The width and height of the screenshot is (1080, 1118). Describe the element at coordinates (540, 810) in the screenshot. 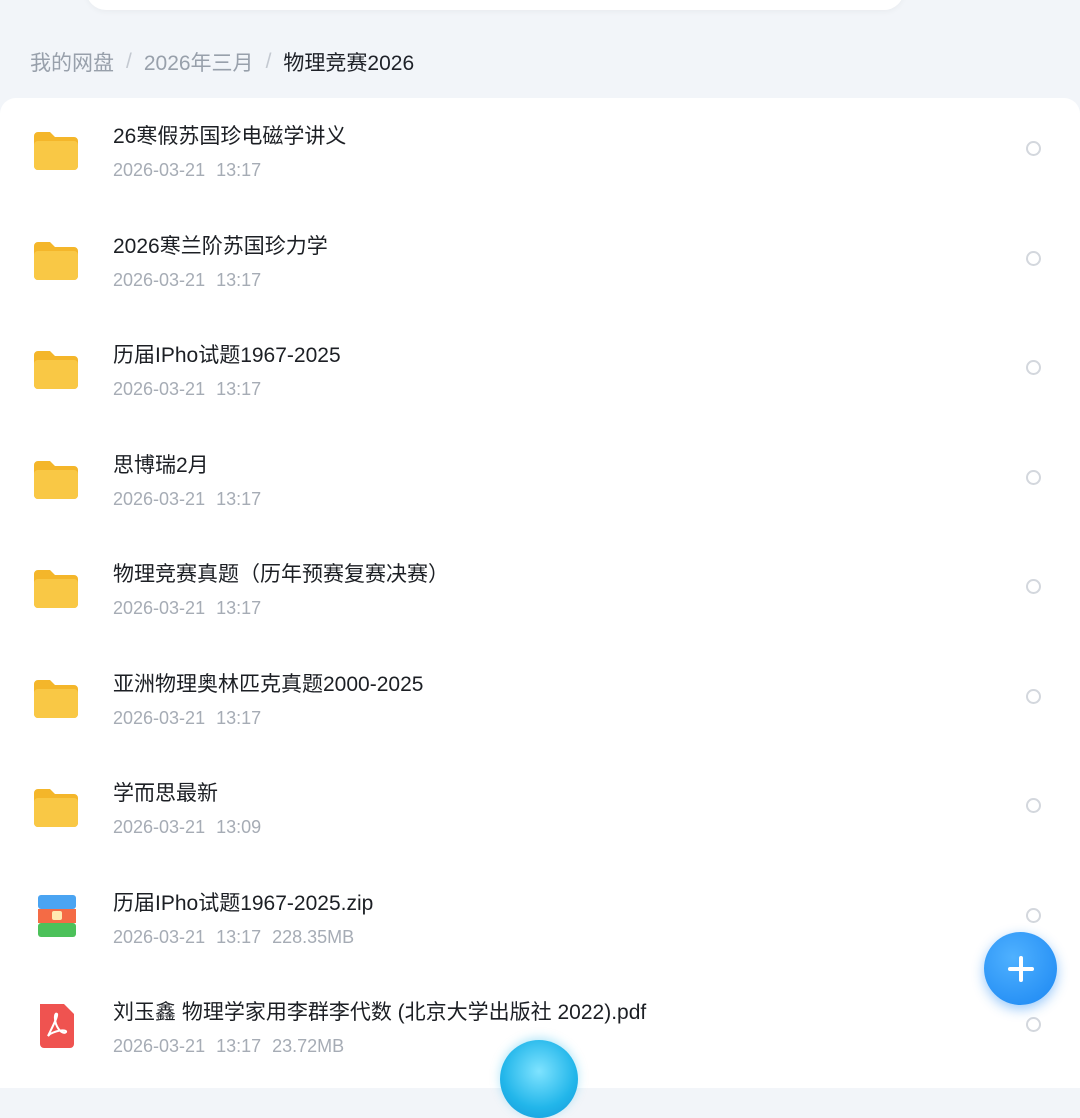

I see `file-row: 学而思最新 2026-03-21 13:09` at that location.